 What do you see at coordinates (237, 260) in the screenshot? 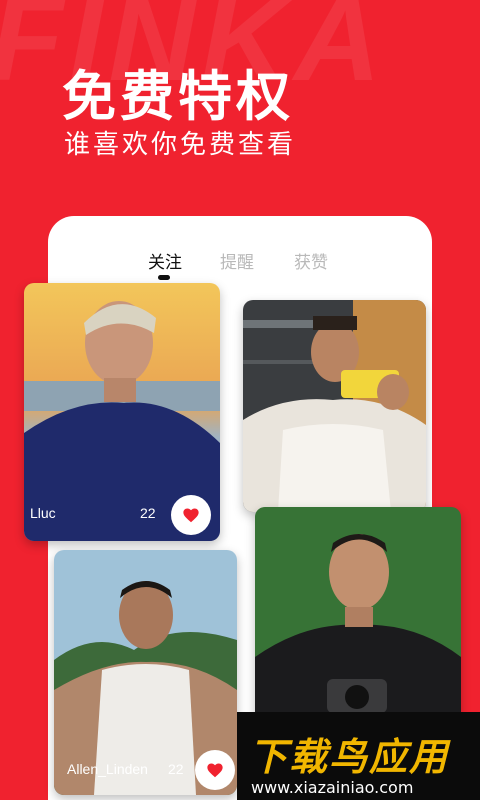
I see `tab-reminders: 提醒` at bounding box center [237, 260].